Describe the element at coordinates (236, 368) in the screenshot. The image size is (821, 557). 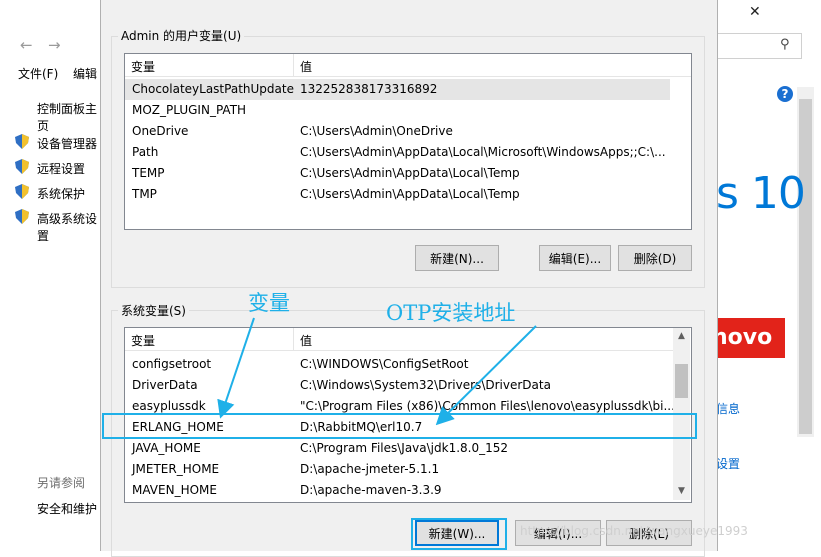
I see `variable-arrow` at that location.